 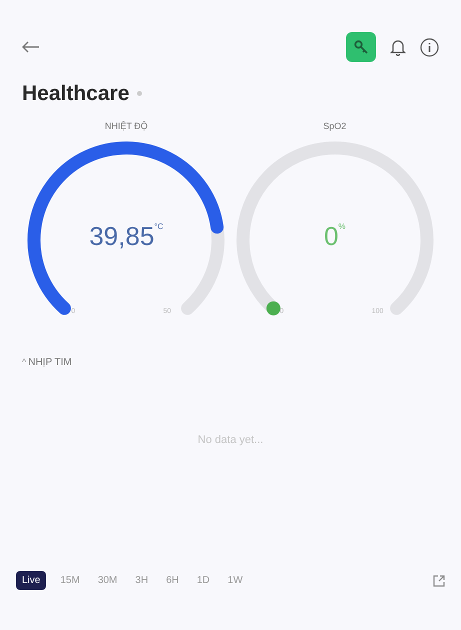 What do you see at coordinates (172, 580) in the screenshot?
I see `time-range-tab: 6H` at bounding box center [172, 580].